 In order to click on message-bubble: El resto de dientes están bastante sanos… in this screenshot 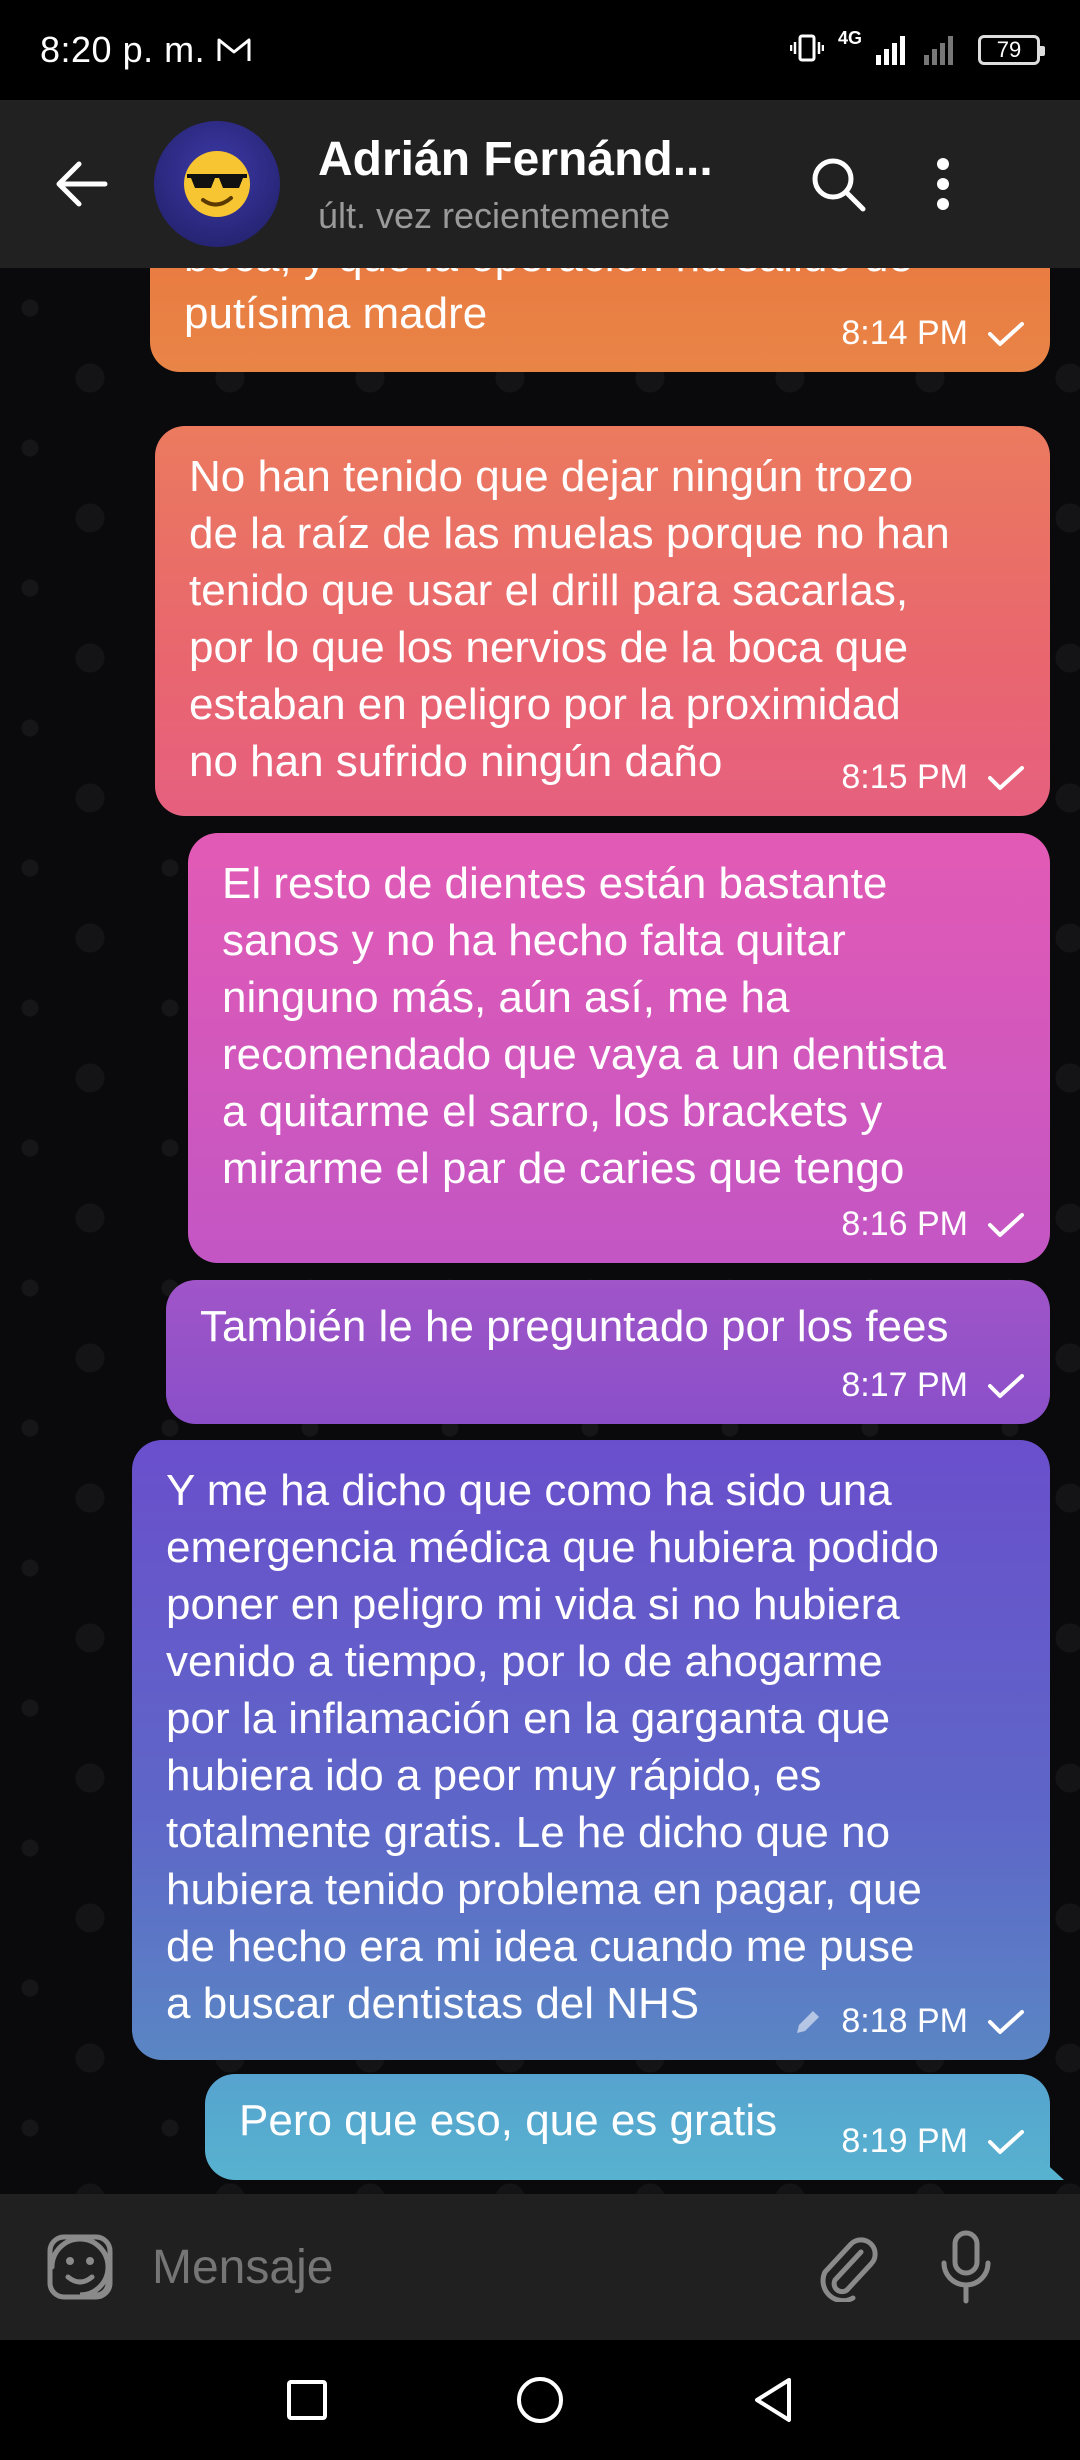, I will do `click(619, 1048)`.